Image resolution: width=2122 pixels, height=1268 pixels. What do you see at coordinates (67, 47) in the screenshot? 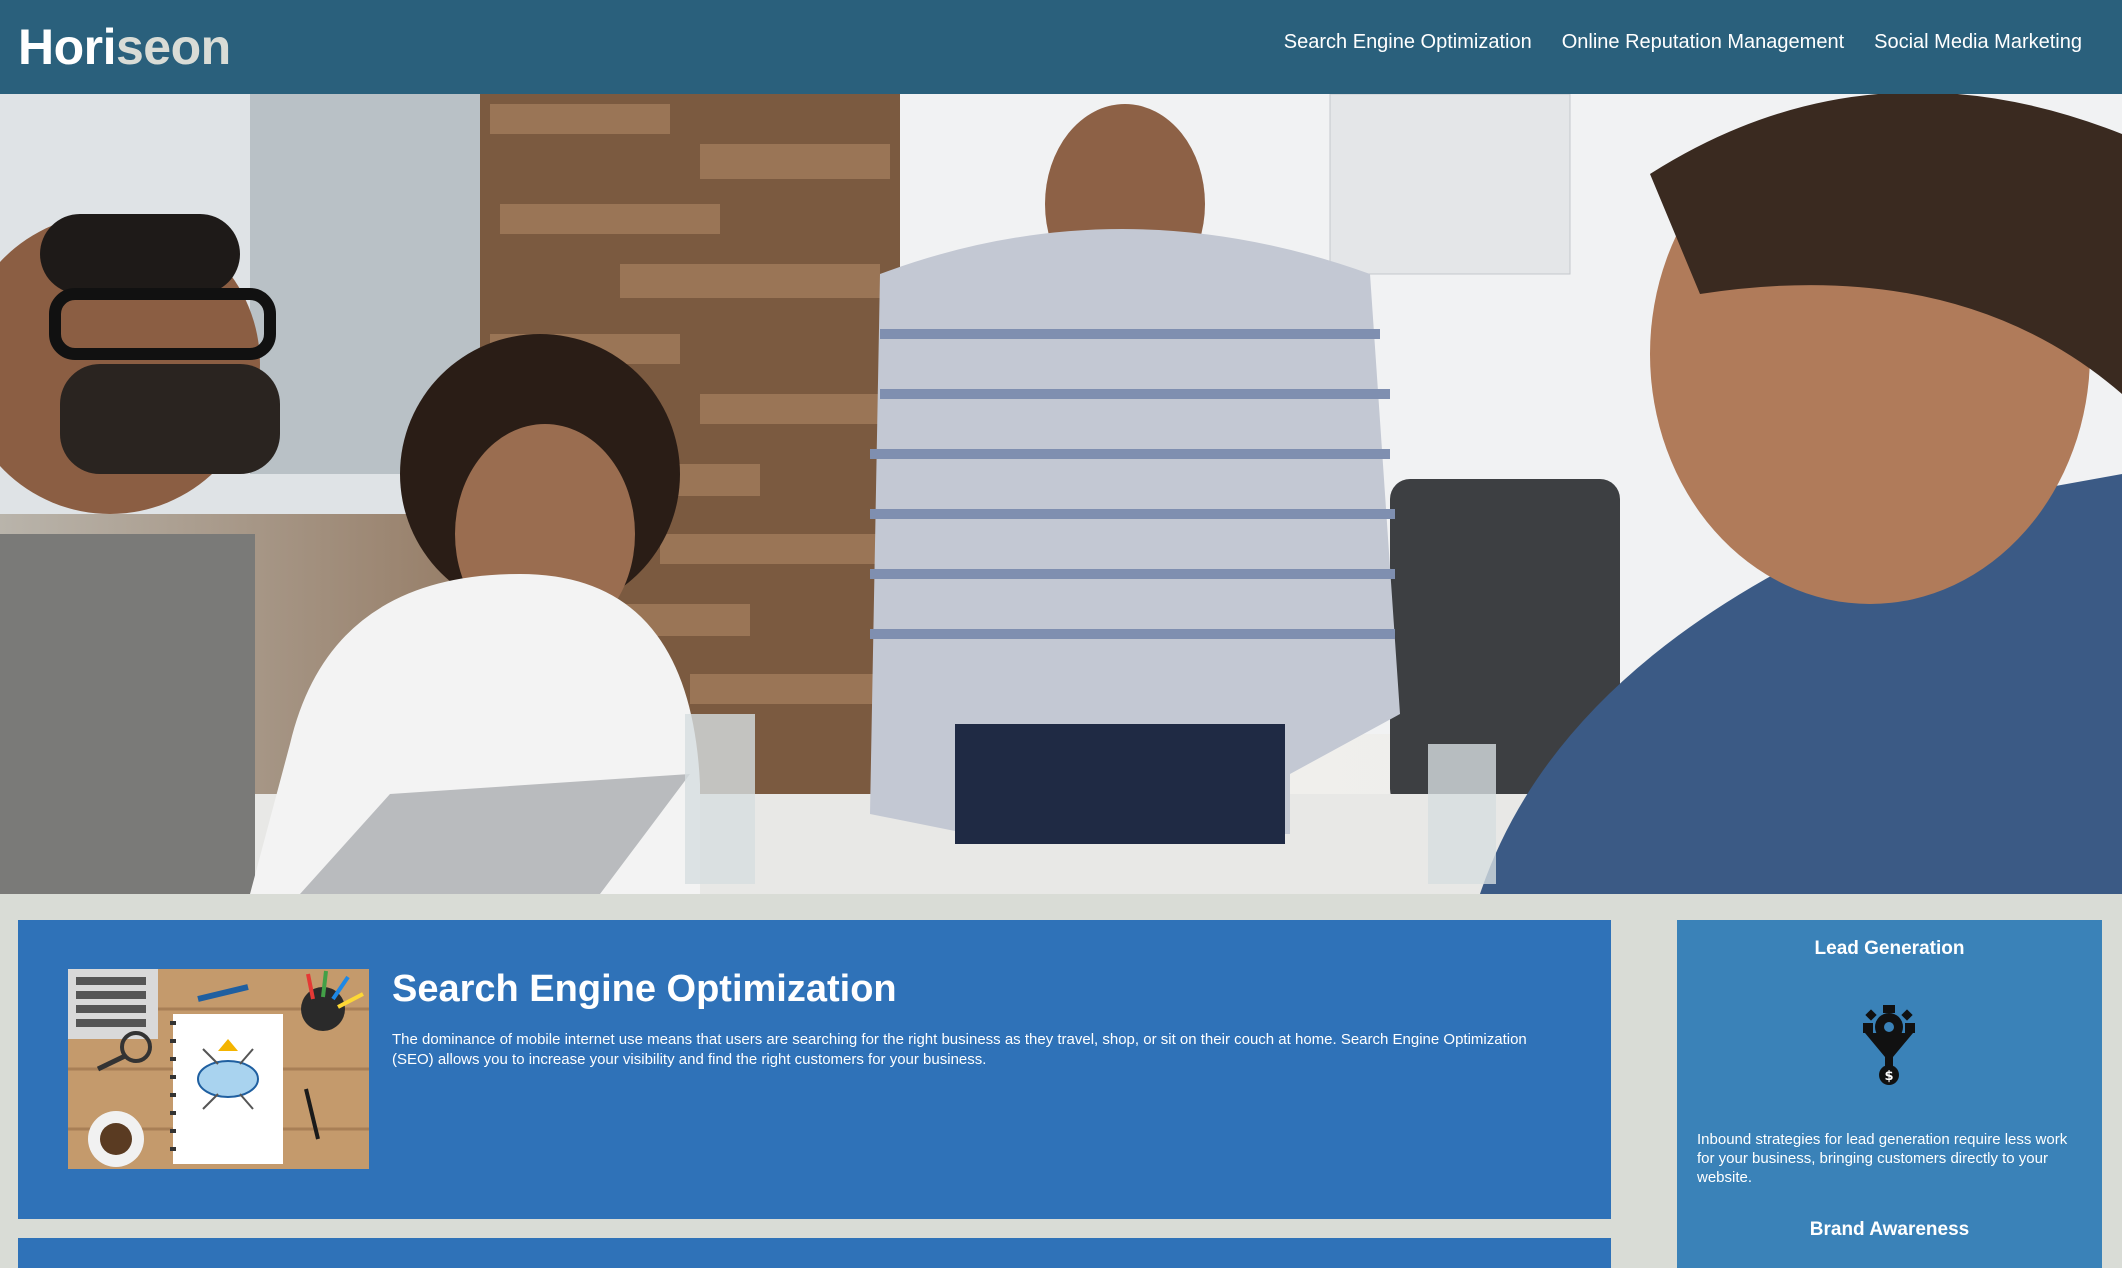
I see `logo-text-main: Hori` at bounding box center [67, 47].